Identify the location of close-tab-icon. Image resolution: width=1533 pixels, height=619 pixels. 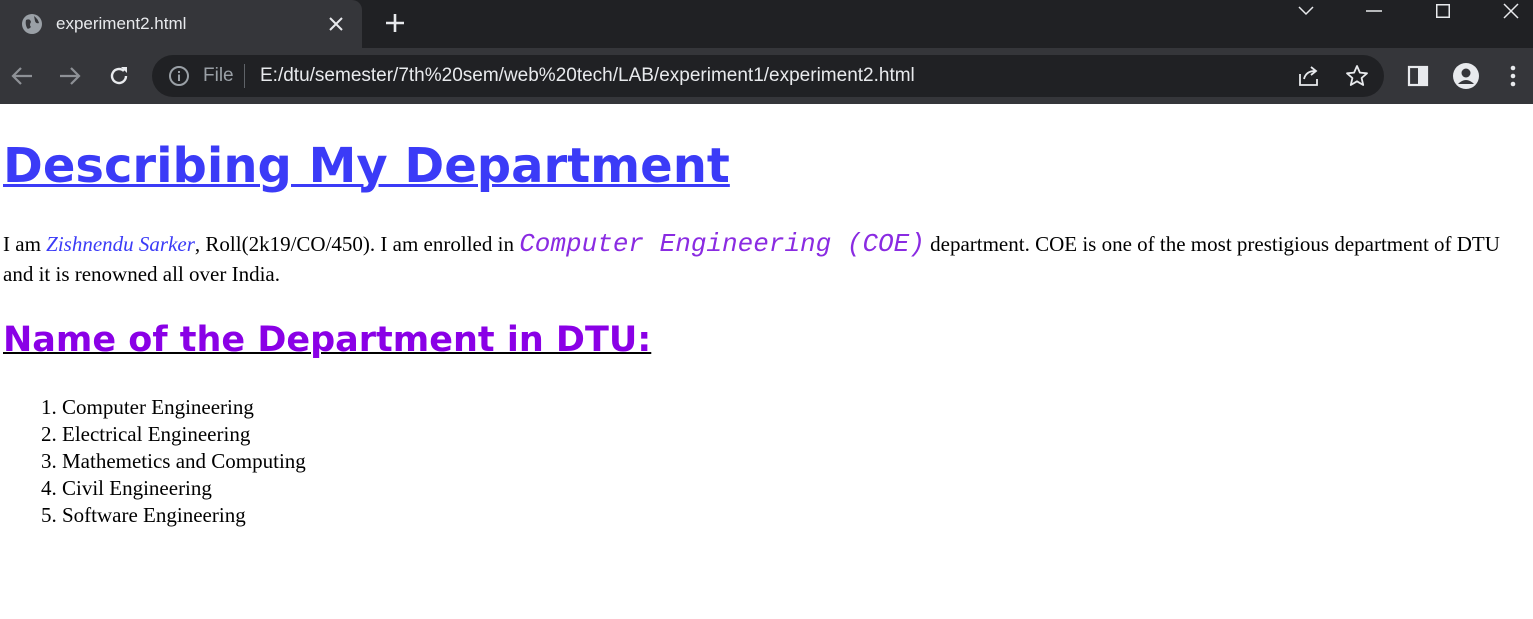
(336, 24).